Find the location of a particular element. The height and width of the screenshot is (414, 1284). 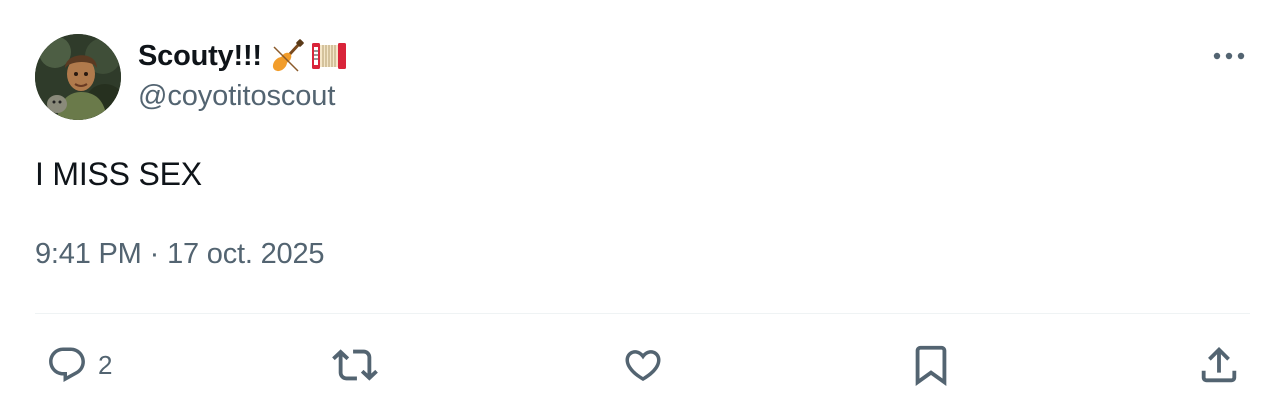

more-button is located at coordinates (1229, 56).